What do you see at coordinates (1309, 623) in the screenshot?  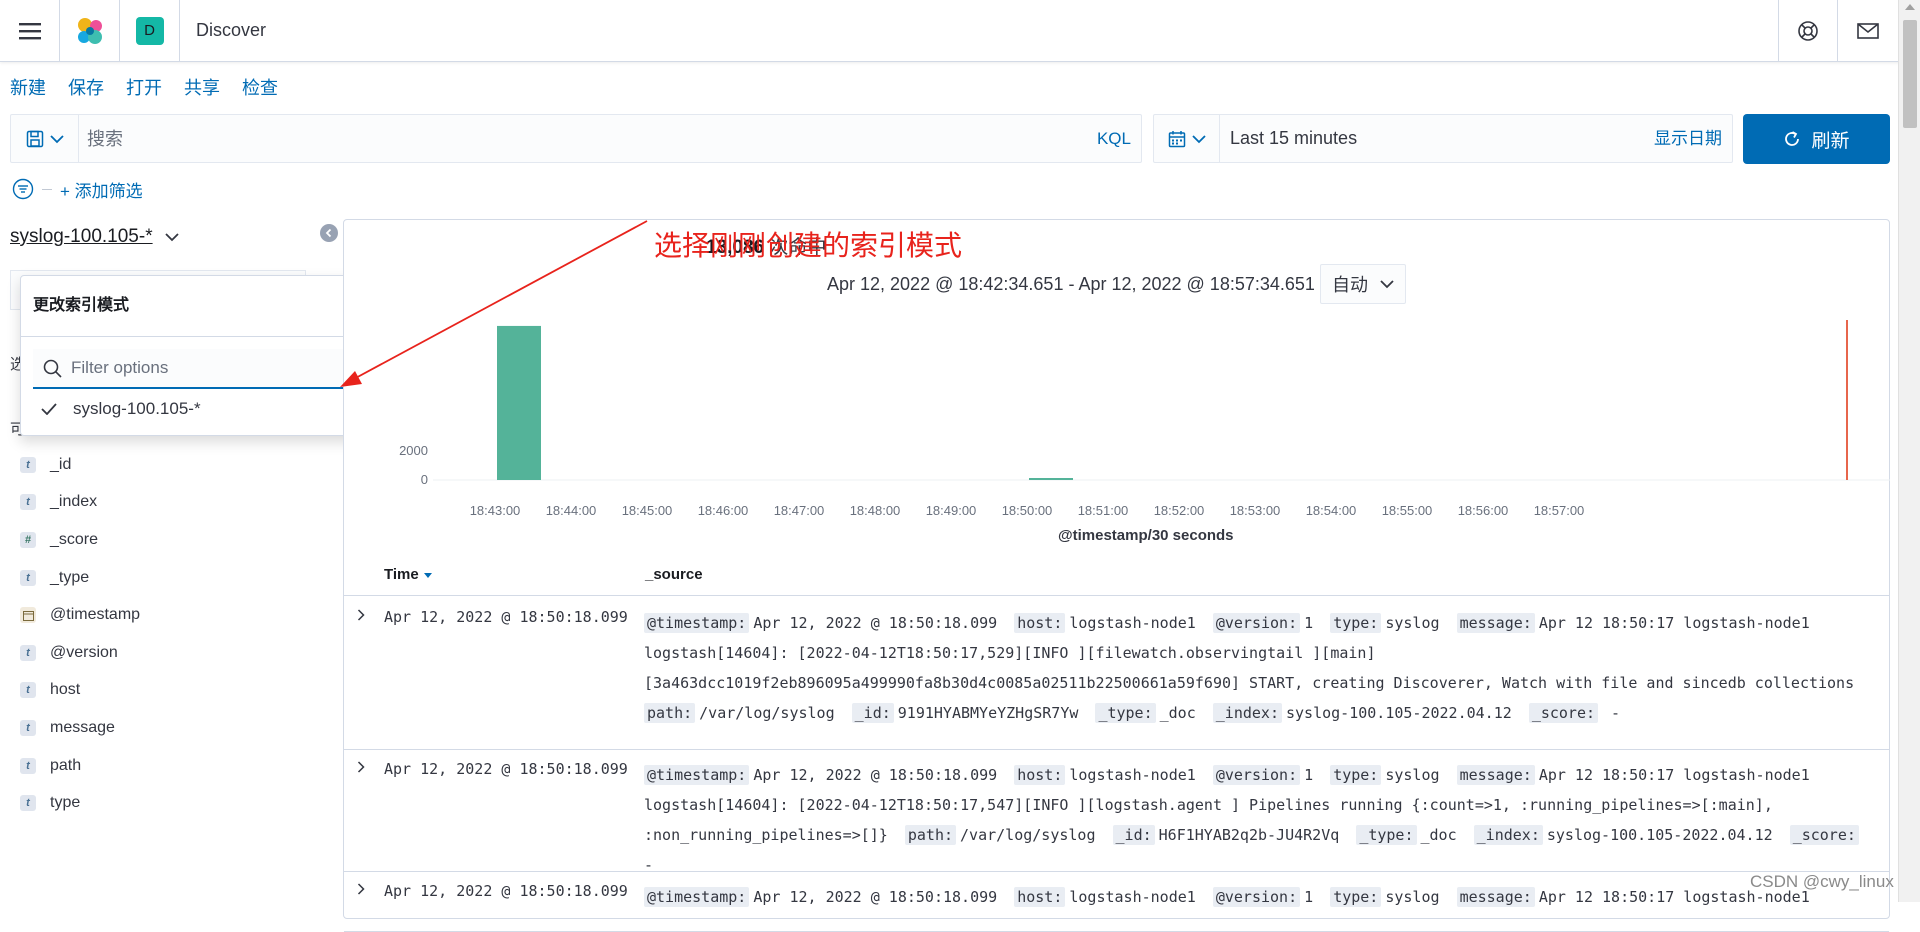 I see `source-value: 1` at bounding box center [1309, 623].